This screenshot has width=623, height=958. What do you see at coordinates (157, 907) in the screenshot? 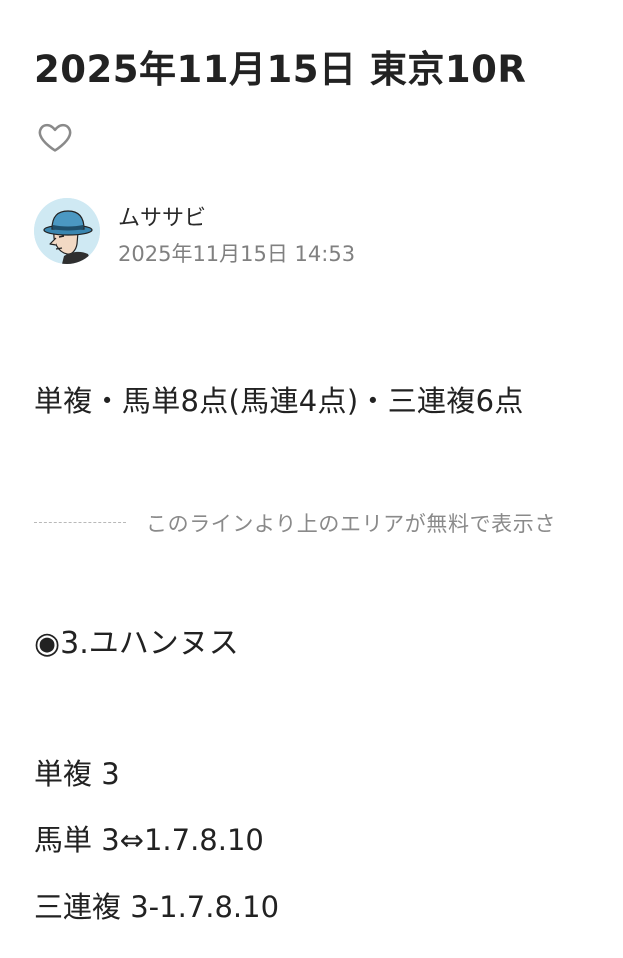
I see `bet-line: 三連複 3-1.7.8.10` at bounding box center [157, 907].